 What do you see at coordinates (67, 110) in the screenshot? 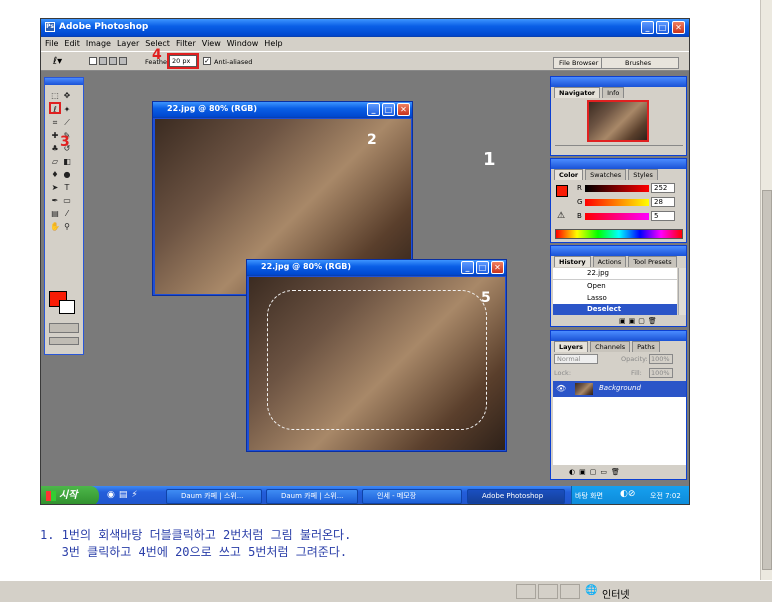
I see `magic-wand-tool-icon: ✦` at bounding box center [67, 110].